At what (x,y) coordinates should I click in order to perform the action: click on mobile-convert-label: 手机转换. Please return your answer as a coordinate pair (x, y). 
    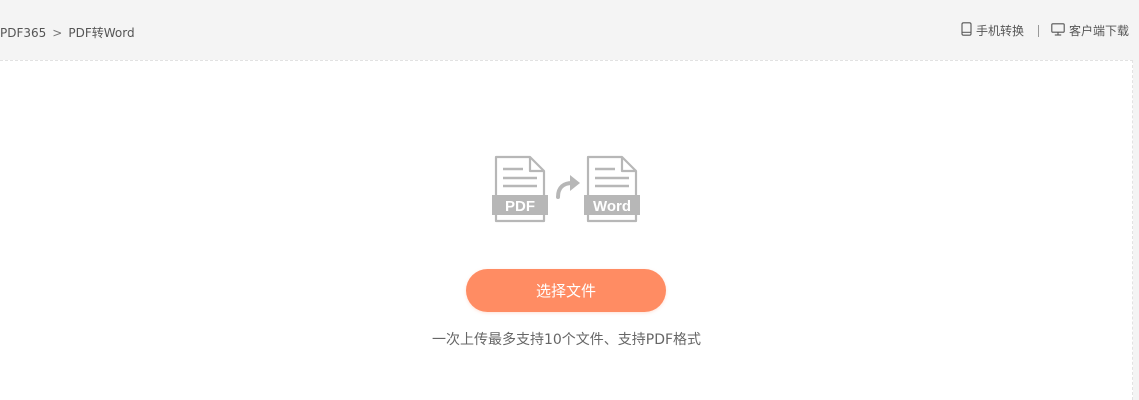
    Looking at the image, I should click on (999, 31).